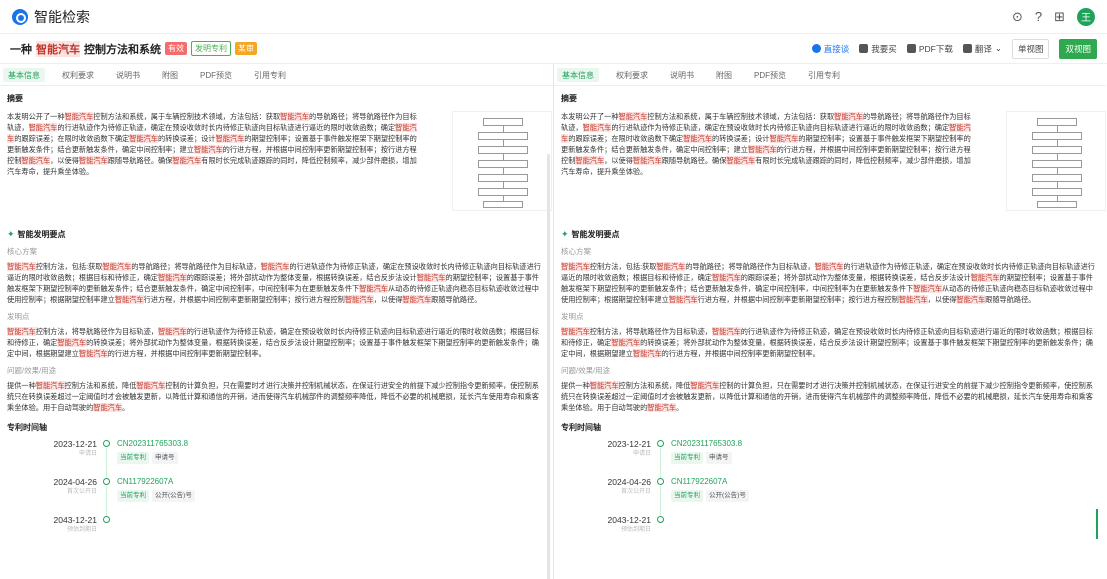 The width and height of the screenshot is (1107, 579). What do you see at coordinates (15, 98) in the screenshot?
I see `abstract-heading: 摘要` at bounding box center [15, 98].